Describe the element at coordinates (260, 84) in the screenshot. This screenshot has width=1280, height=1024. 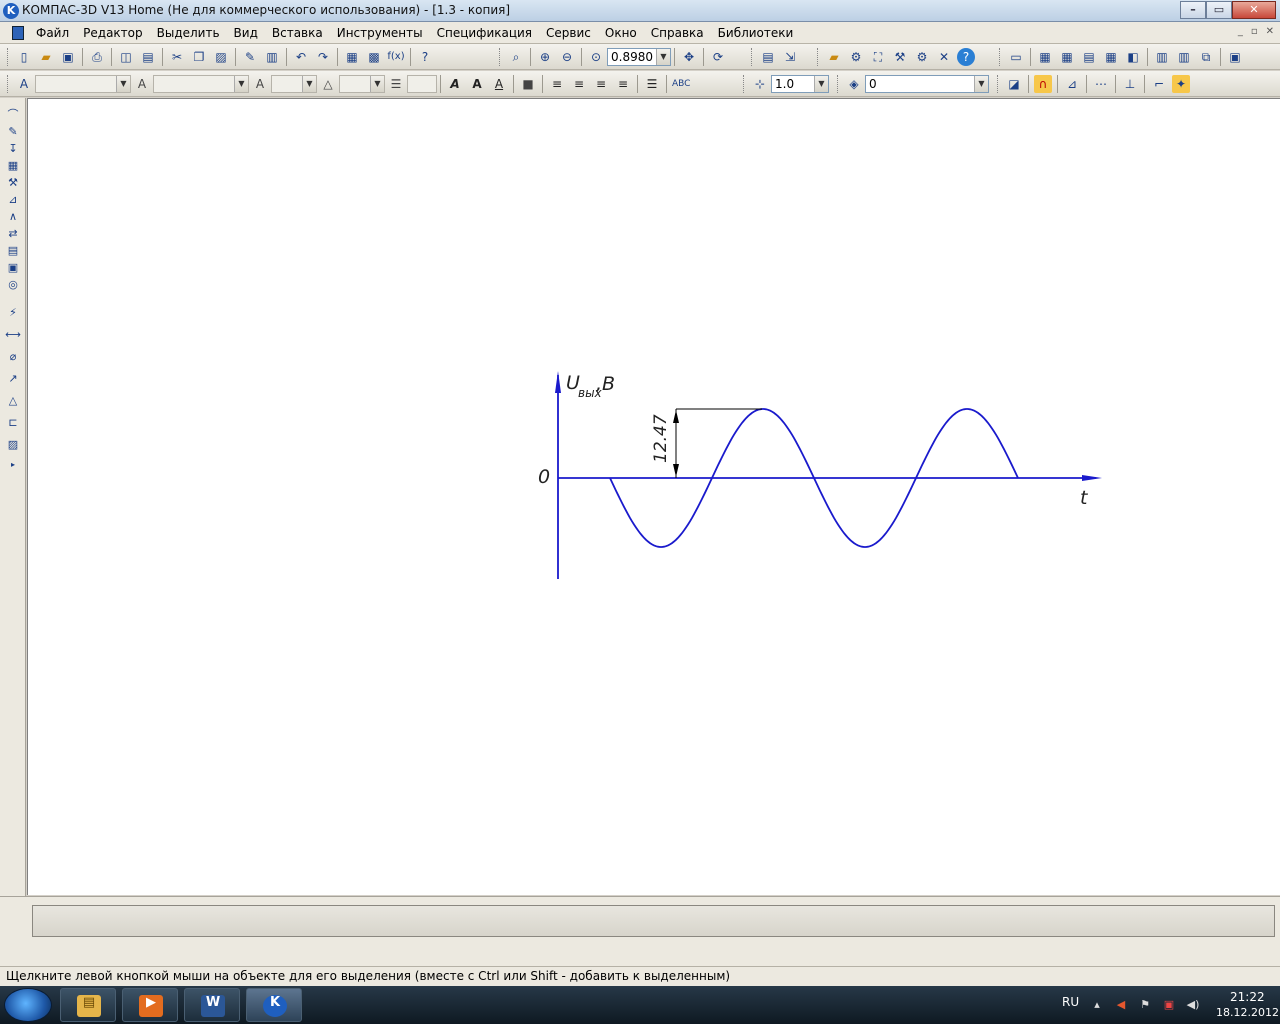
I see `font-size-icon: A` at that location.